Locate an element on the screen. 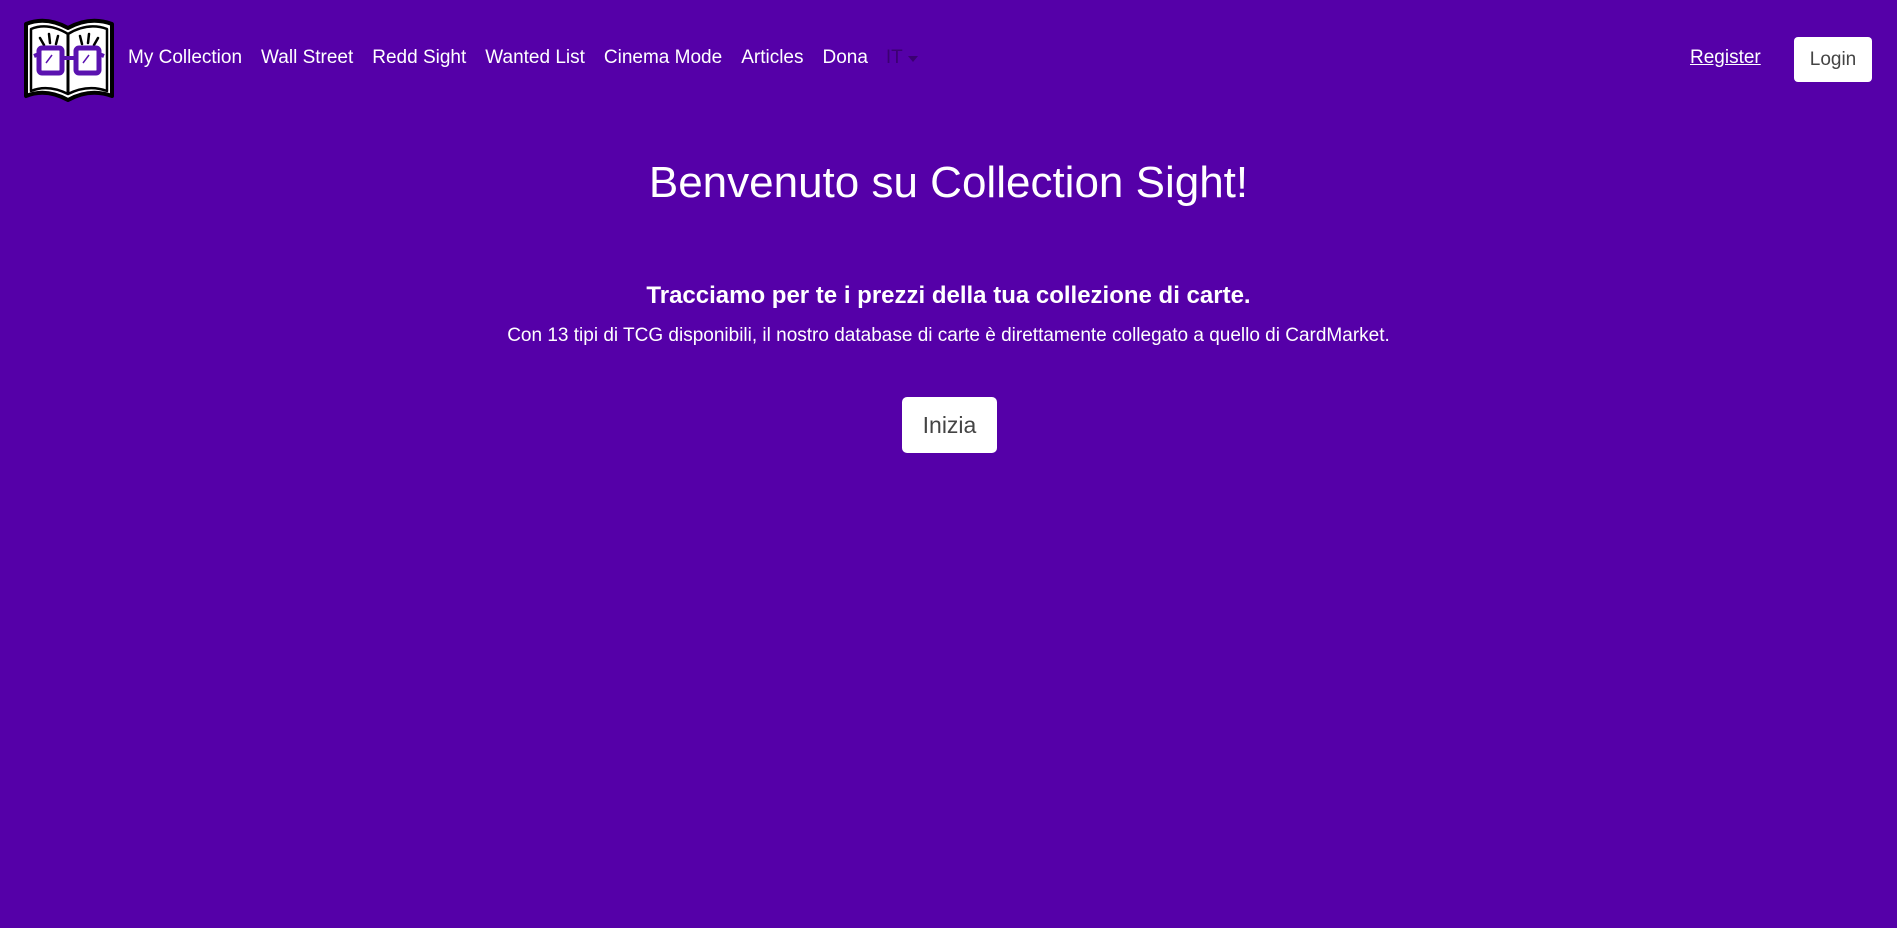 The width and height of the screenshot is (1897, 928). nav-link-wall-street: Wall Street is located at coordinates (307, 58).